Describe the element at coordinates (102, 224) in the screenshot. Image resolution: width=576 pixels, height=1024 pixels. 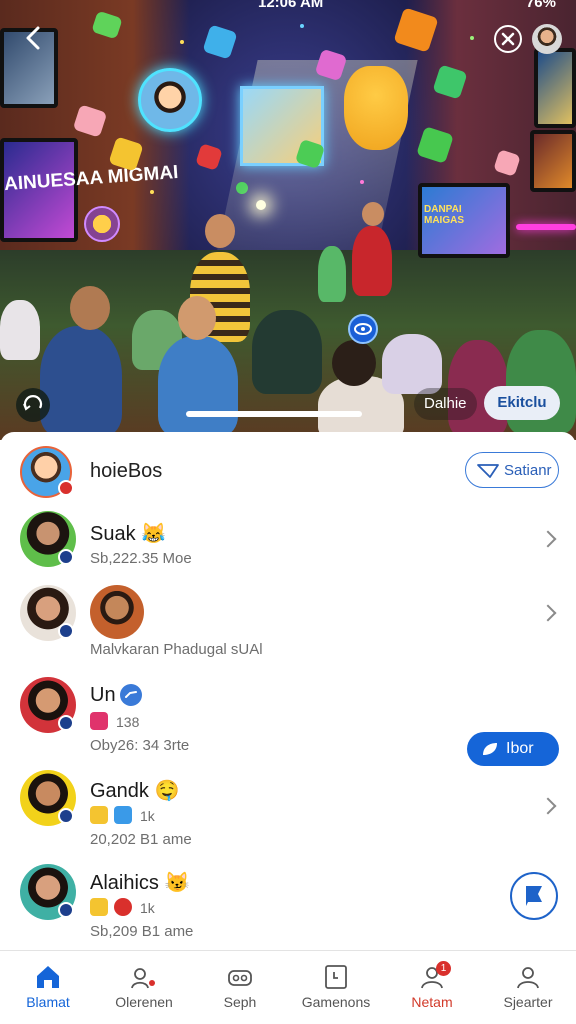
I see `music-note-bubble` at that location.